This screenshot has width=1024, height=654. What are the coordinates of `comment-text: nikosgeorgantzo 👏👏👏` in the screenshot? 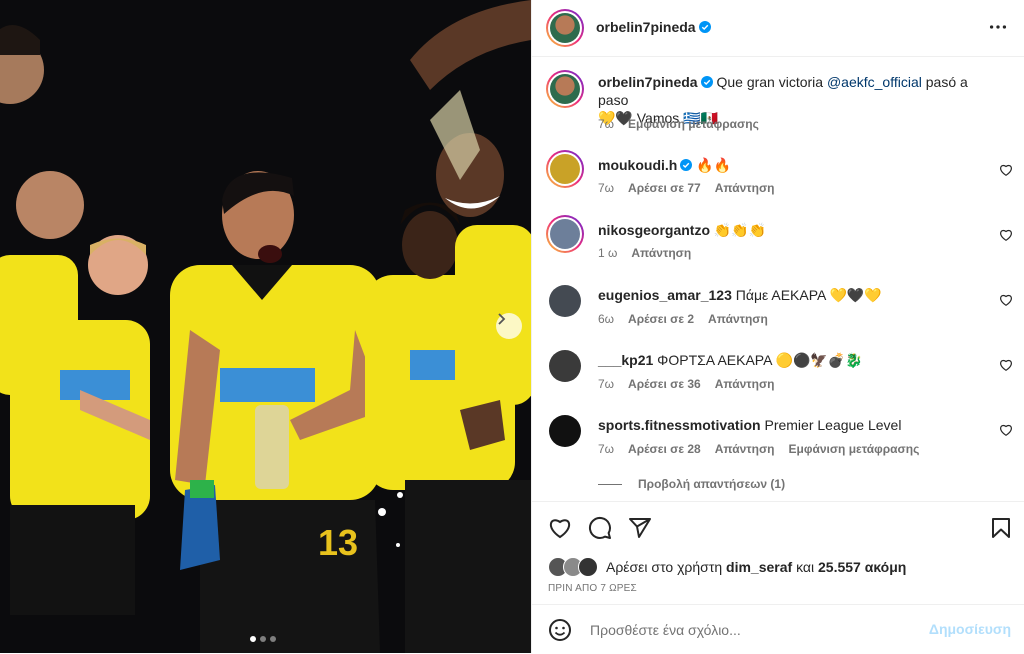 It's located at (791, 230).